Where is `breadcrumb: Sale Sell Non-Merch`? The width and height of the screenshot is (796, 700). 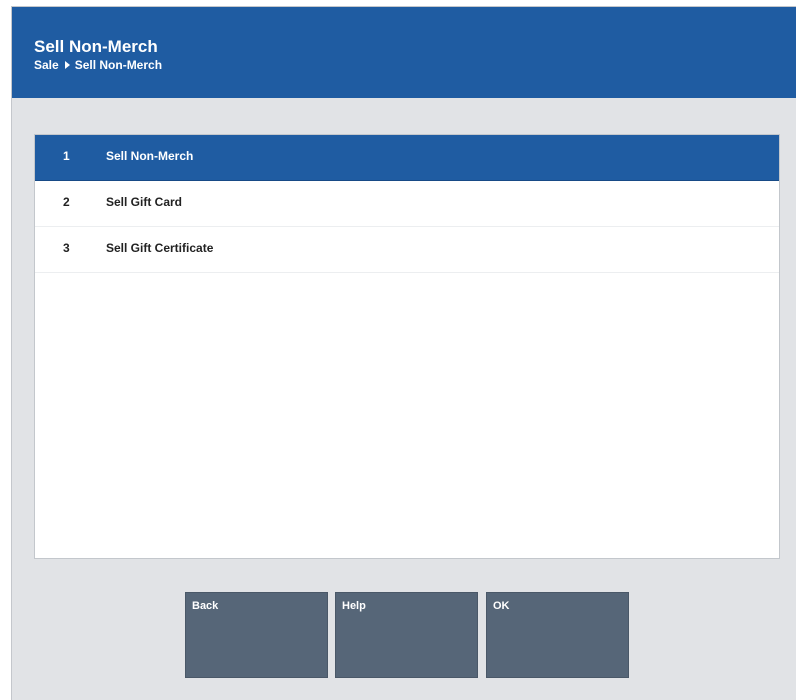 breadcrumb: Sale Sell Non-Merch is located at coordinates (98, 65).